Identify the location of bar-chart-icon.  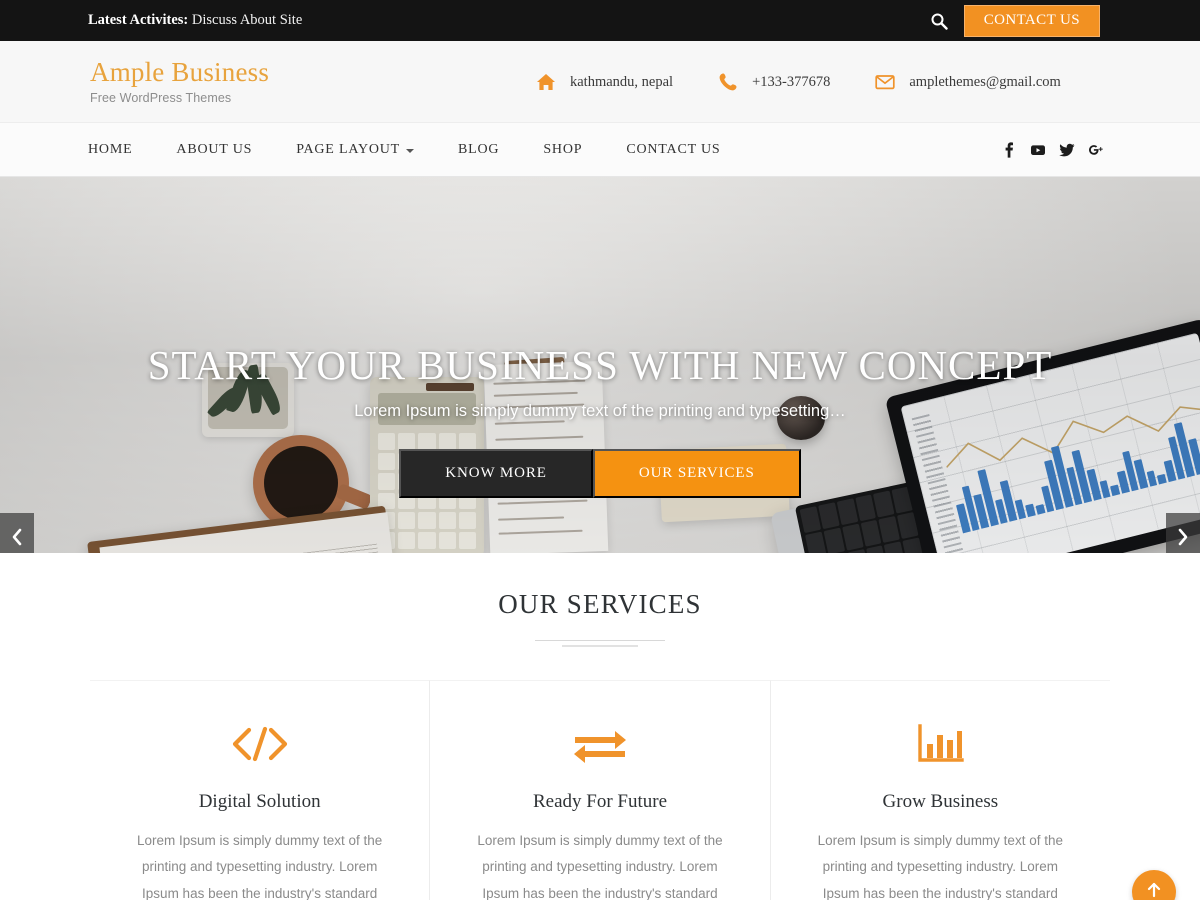
(940, 744).